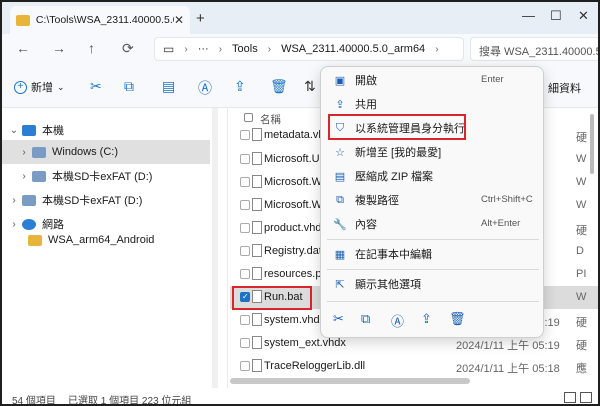  I want to click on nav-item-wsa-folder: WSA_arm64_Android, so click(106, 240).